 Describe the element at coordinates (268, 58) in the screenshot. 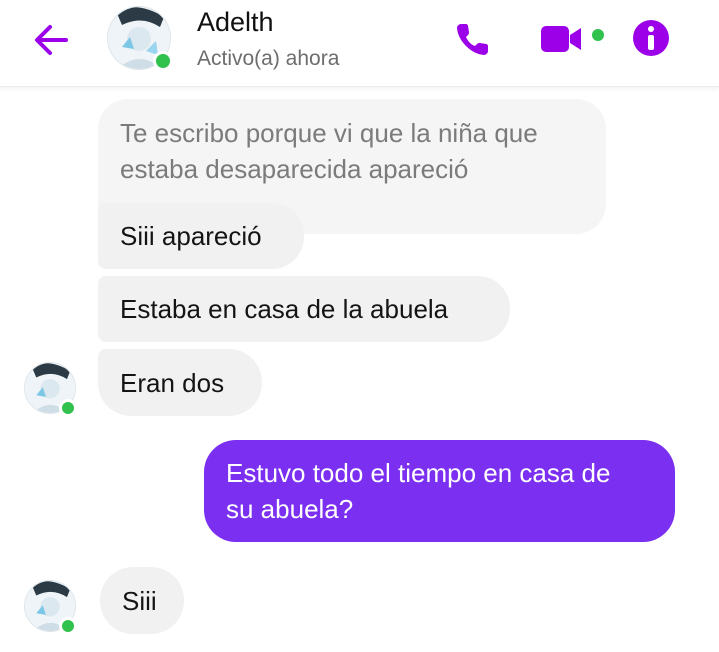

I see `contact-status: Activo(a) ahora` at that location.